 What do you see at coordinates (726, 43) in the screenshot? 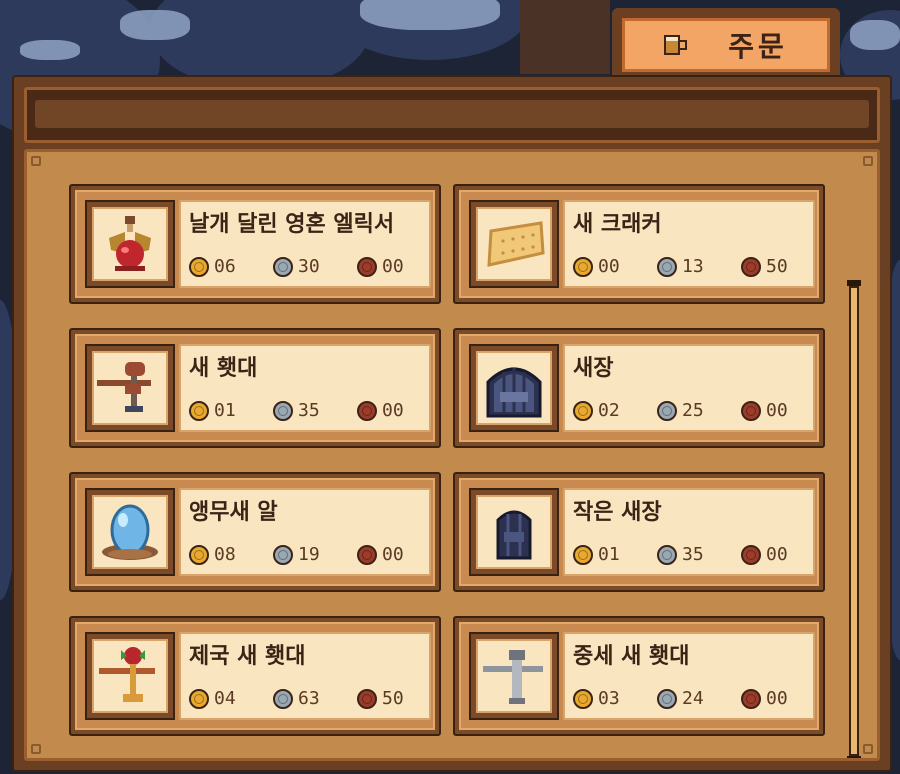
I see `order-tab: 주문` at bounding box center [726, 43].